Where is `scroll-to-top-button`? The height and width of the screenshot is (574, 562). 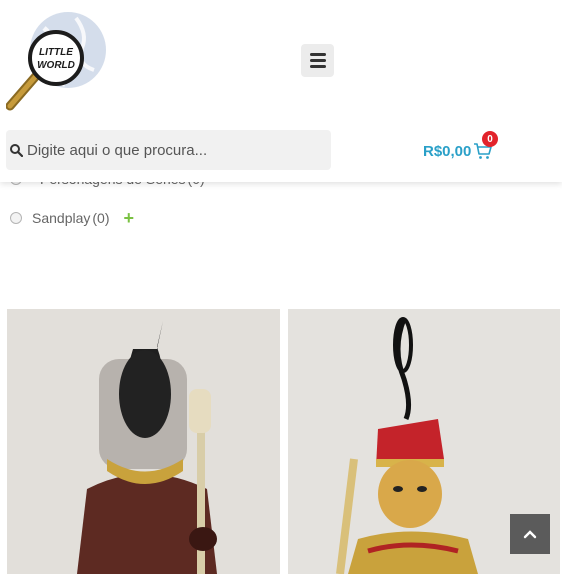
scroll-to-top-button is located at coordinates (530, 534).